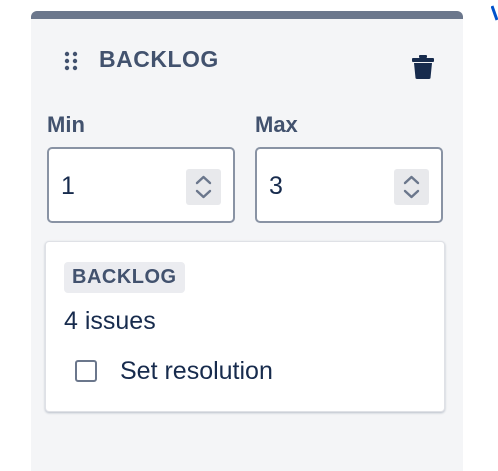 This screenshot has height=471, width=498. Describe the element at coordinates (349, 185) in the screenshot. I see `max-input: 3` at that location.